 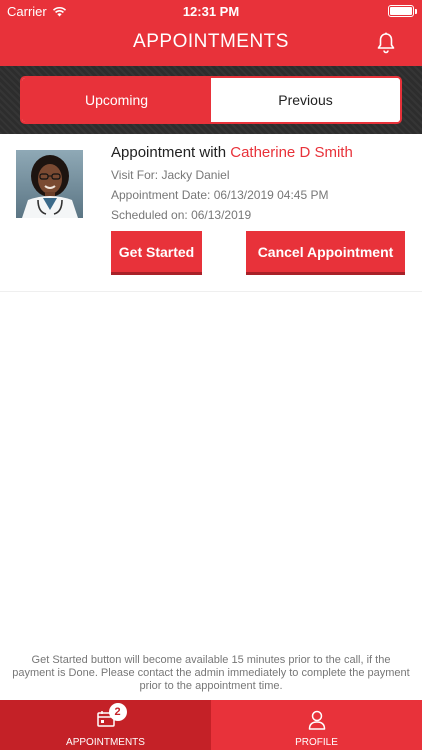 I want to click on appointments-badge: 2, so click(x=117, y=712).